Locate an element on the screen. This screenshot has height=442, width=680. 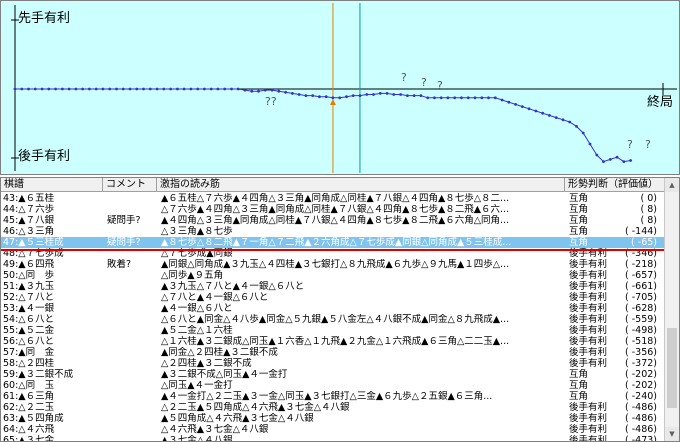
current-move-line is located at coordinates (333, 250).